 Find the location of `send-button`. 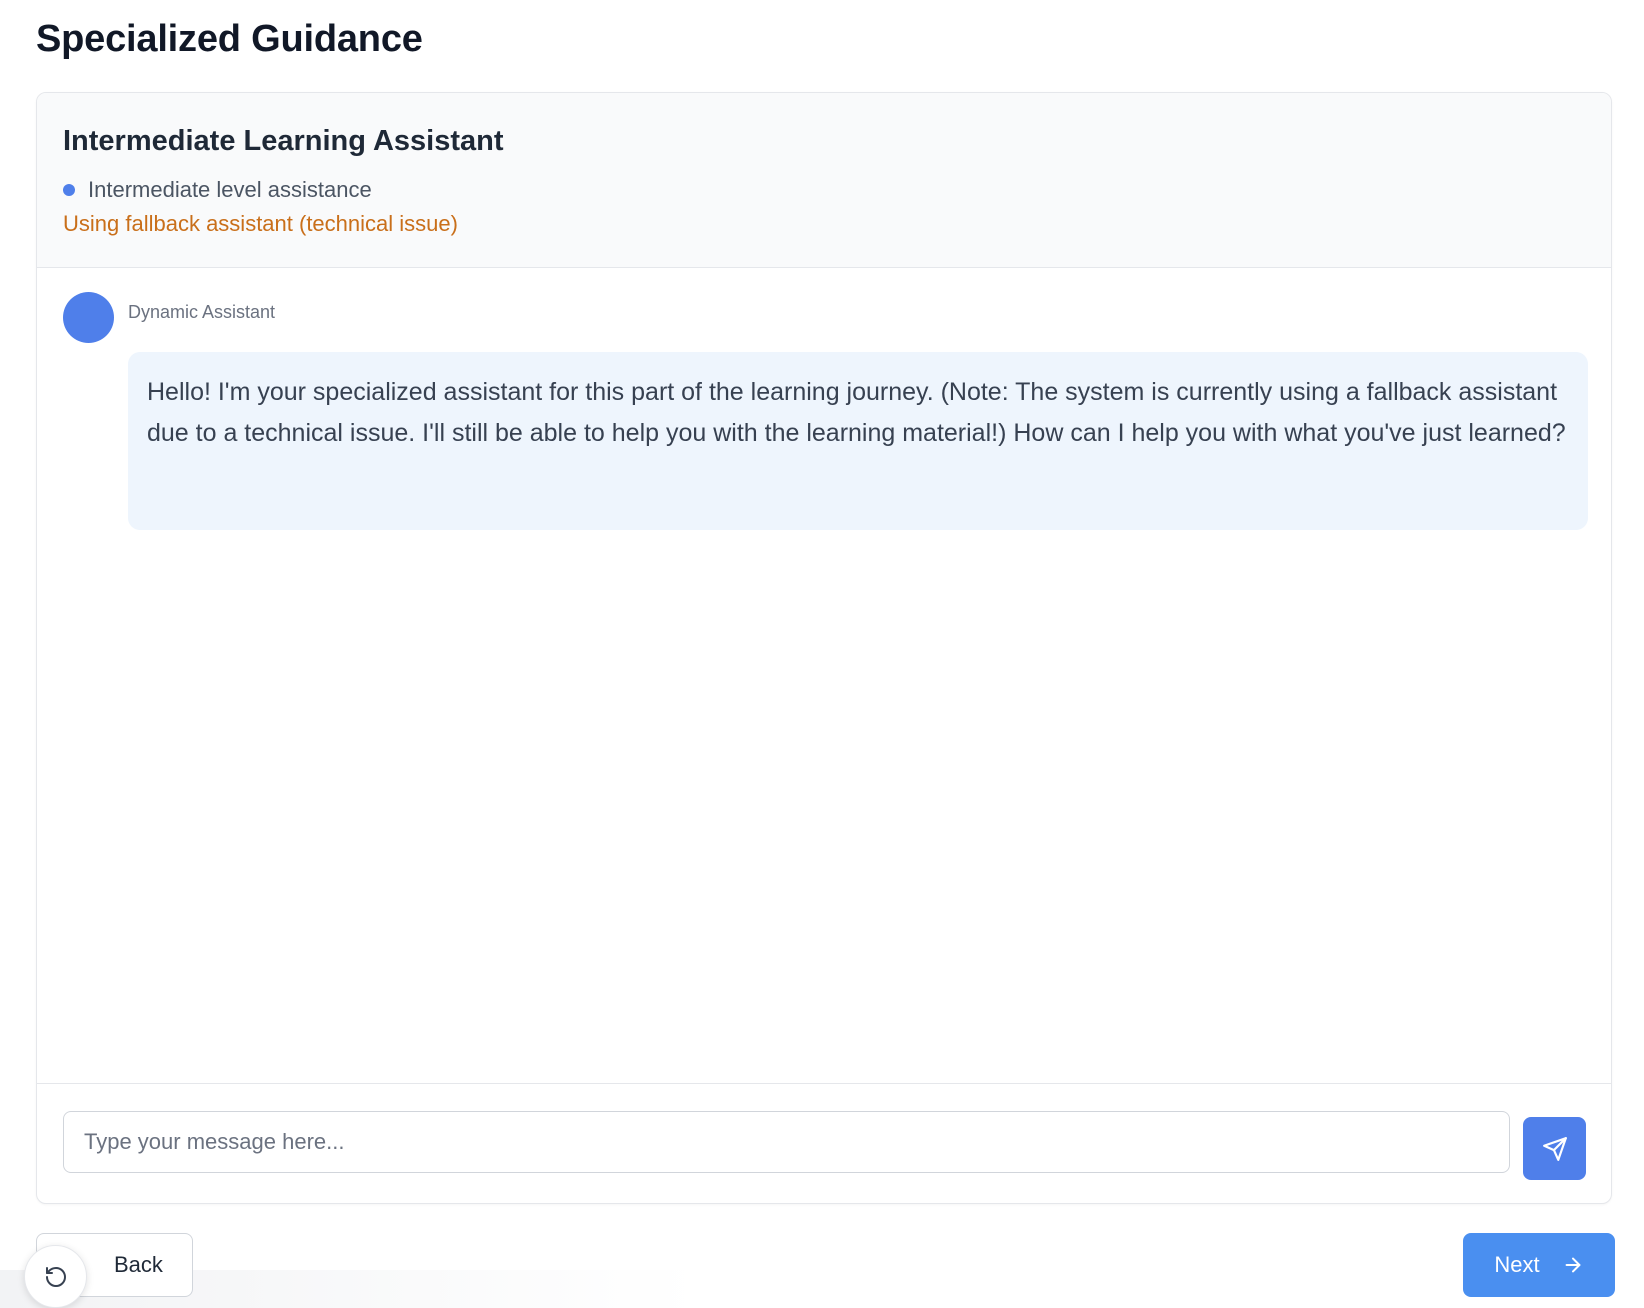

send-button is located at coordinates (1554, 1148).